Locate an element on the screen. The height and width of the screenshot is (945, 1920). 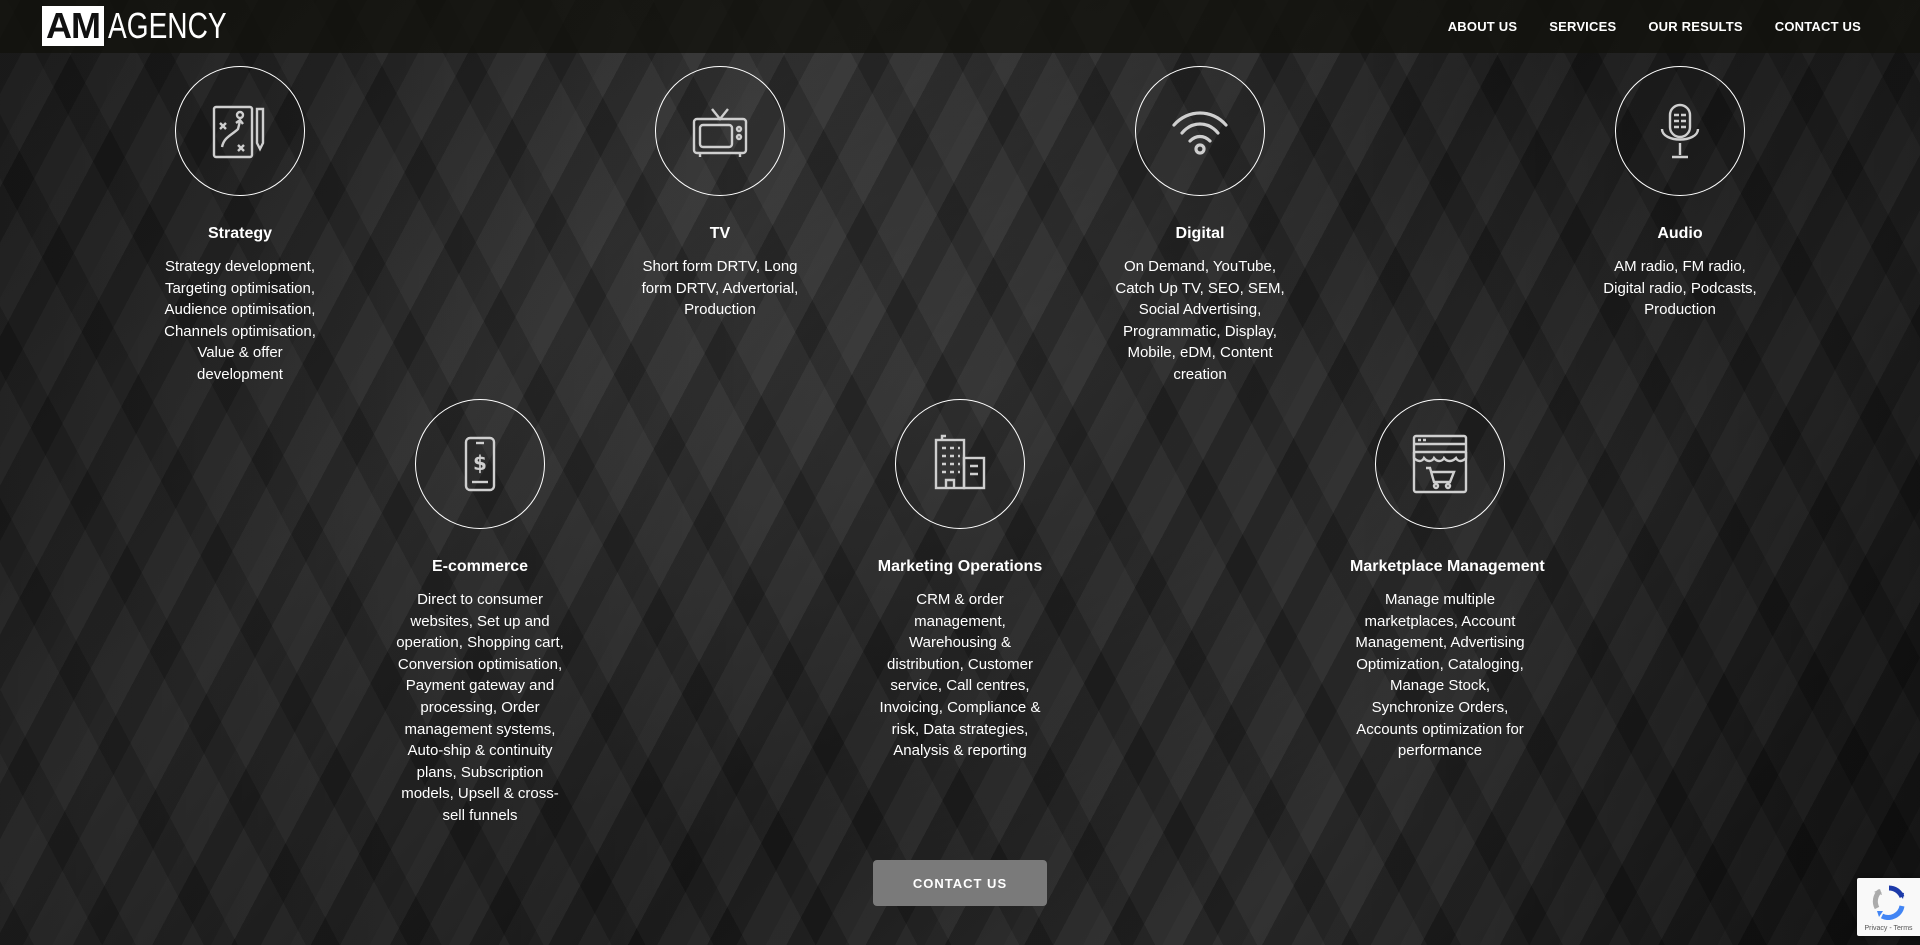
recaptcha-badge: Privacy - Terms is located at coordinates (1888, 907).